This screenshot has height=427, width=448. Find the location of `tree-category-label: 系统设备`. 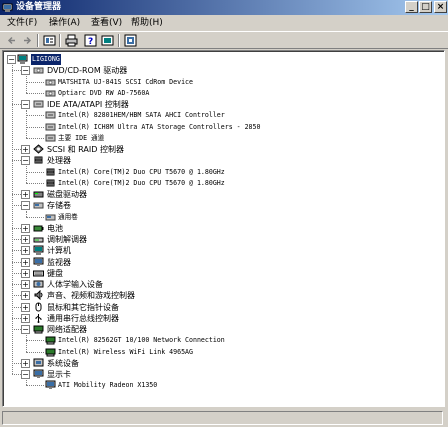

tree-category-label: 系统设备 is located at coordinates (63, 363).